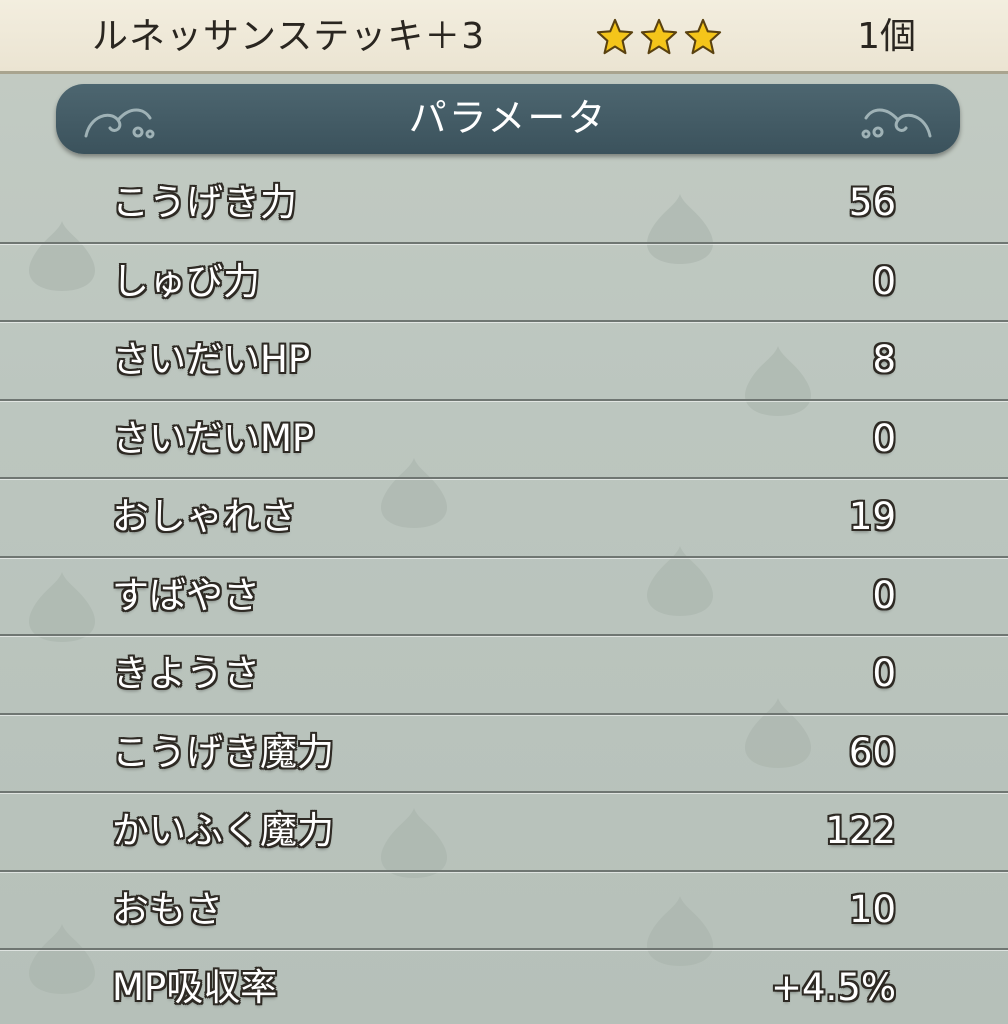 The image size is (1008, 1024). What do you see at coordinates (186, 595) in the screenshot?
I see `param-label: すばやさ` at bounding box center [186, 595].